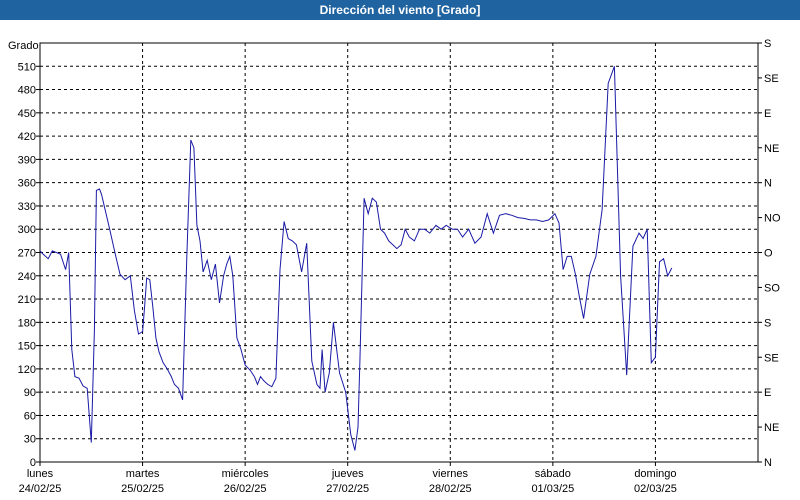  Describe the element at coordinates (450, 489) in the screenshot. I see `x-tick-date-label: 28/02/25` at that location.